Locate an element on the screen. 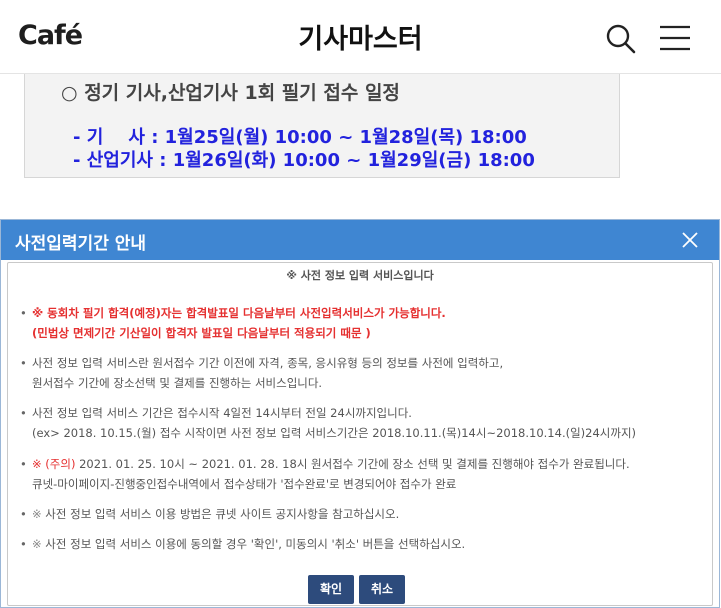  caution-mark: ※ (주의) is located at coordinates (54, 464).